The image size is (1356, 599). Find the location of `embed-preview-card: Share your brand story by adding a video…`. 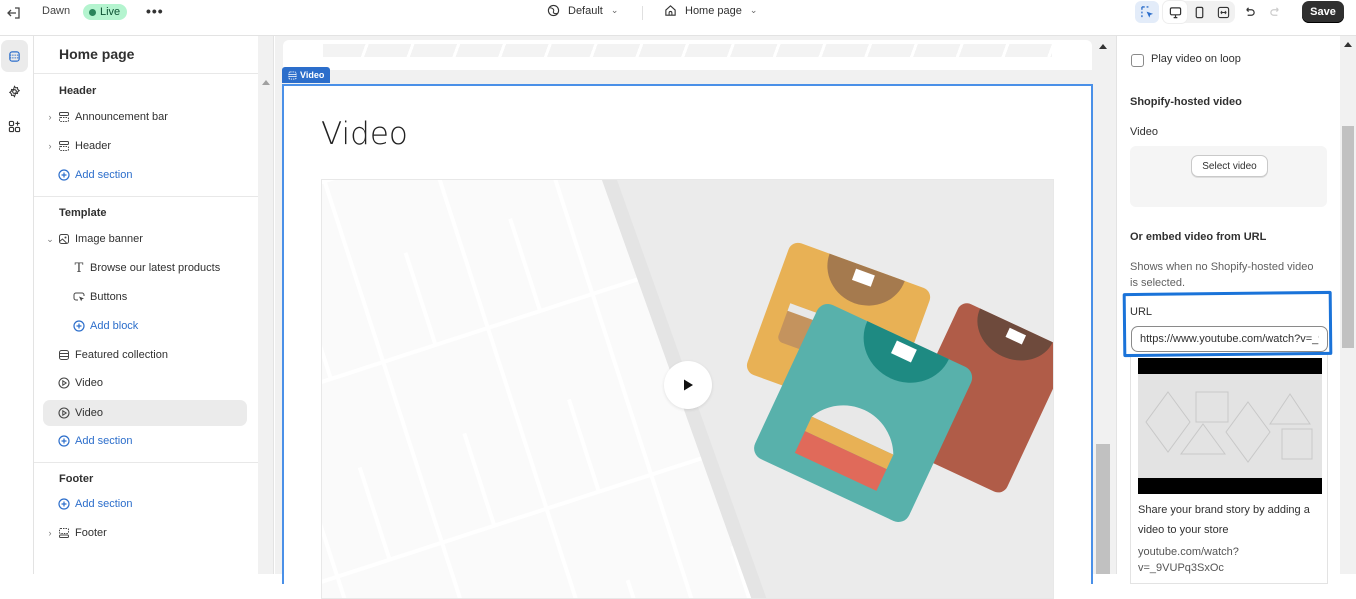

embed-preview-card: Share your brand story by adding a video… is located at coordinates (1229, 469).